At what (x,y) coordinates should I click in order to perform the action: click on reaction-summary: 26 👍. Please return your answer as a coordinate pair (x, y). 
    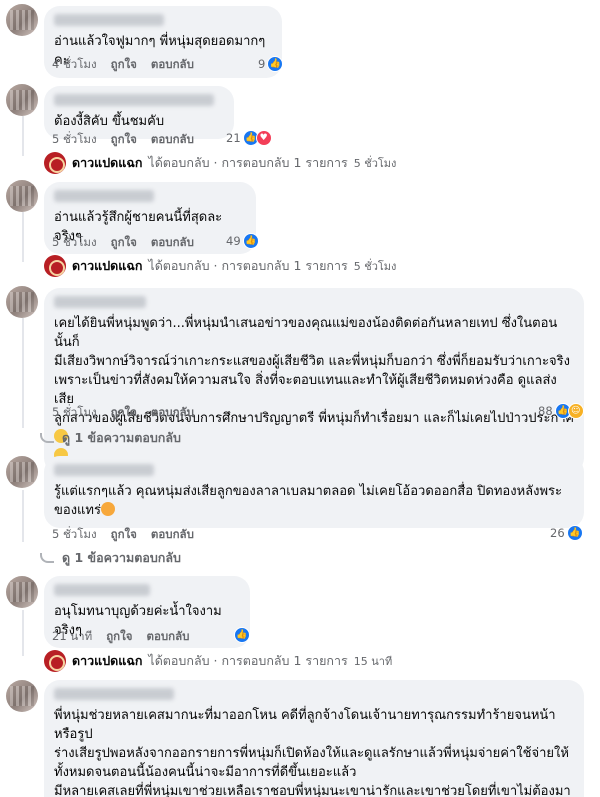
    Looking at the image, I should click on (566, 533).